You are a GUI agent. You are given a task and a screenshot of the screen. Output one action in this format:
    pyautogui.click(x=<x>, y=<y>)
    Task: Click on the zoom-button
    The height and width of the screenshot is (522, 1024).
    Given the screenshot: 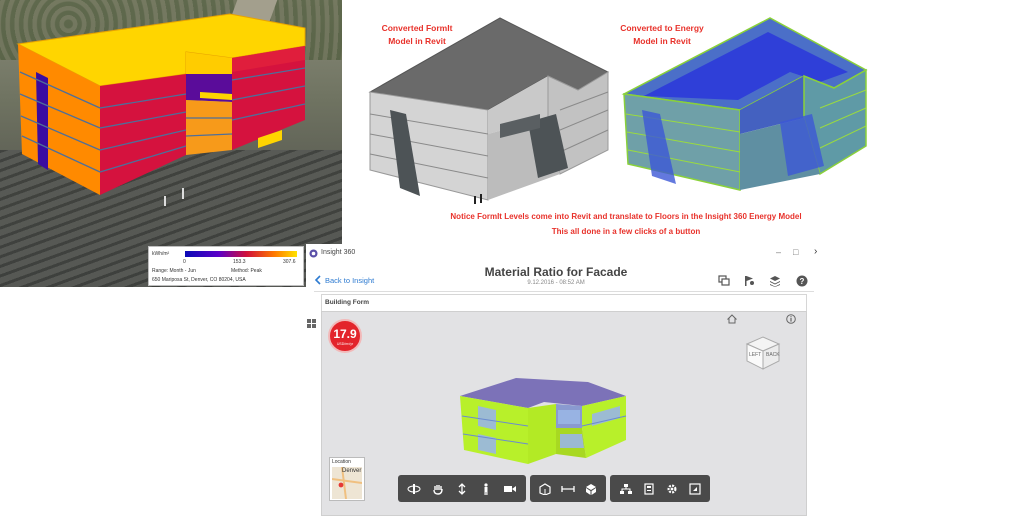 What is the action you would take?
    pyautogui.click(x=462, y=489)
    